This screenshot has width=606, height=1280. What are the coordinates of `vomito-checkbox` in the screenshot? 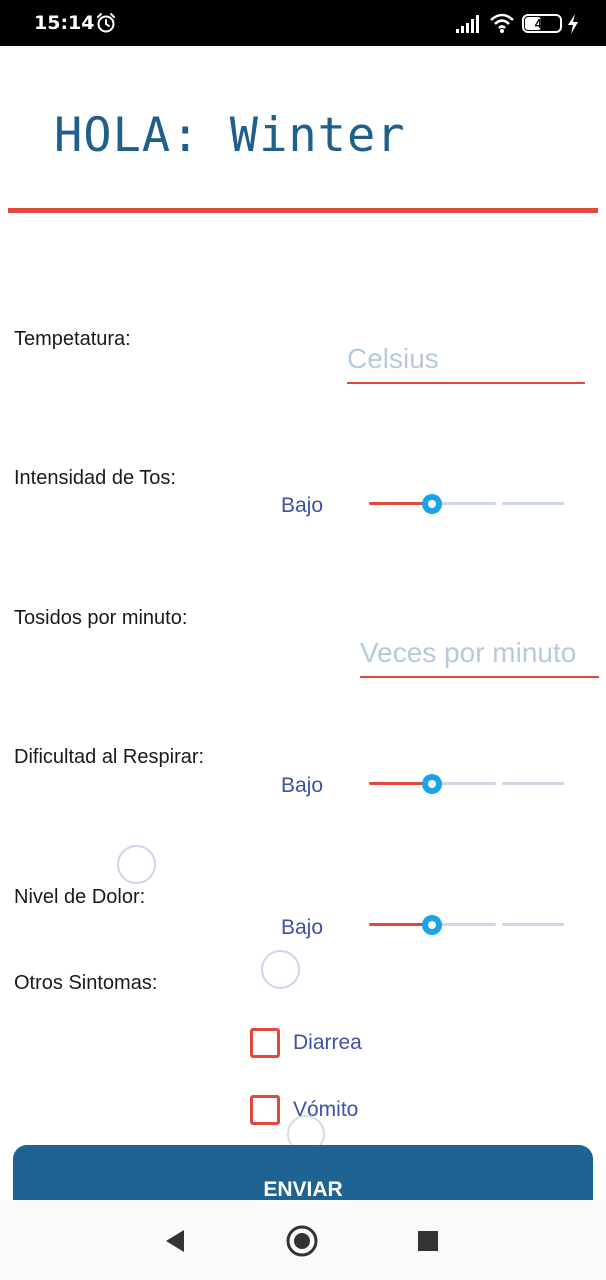 It's located at (265, 1110).